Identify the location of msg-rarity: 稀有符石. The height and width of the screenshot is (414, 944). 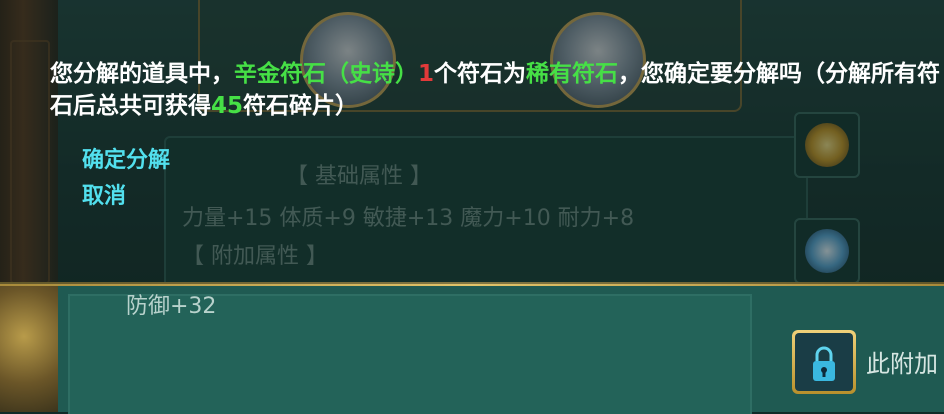
(572, 74).